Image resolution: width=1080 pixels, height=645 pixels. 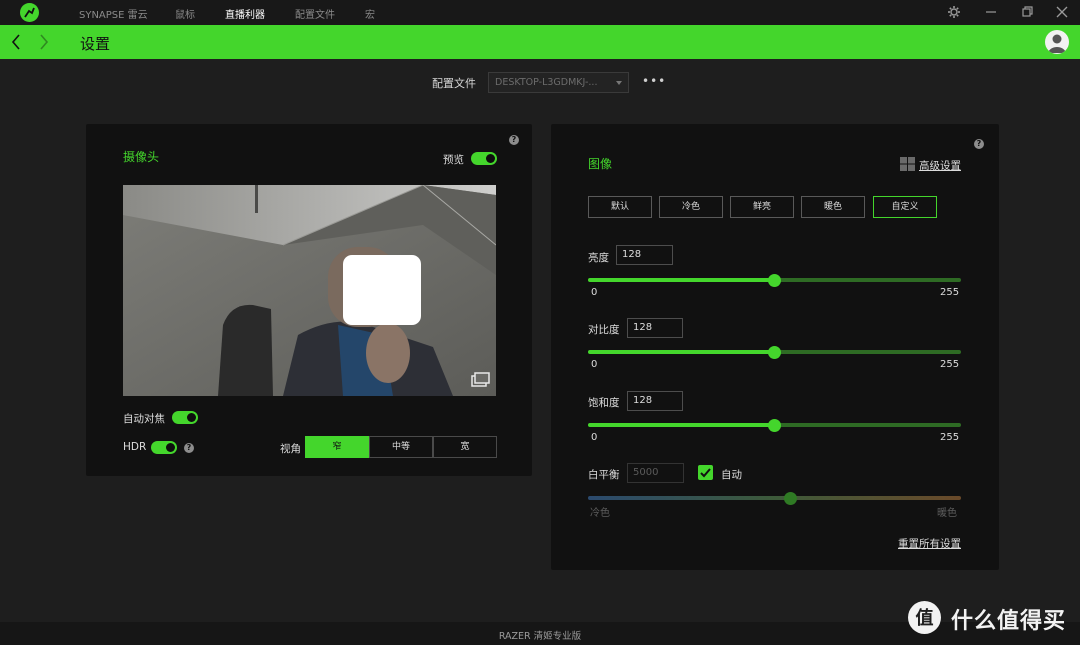 I want to click on fov-option-medium: 中等, so click(x=401, y=447).